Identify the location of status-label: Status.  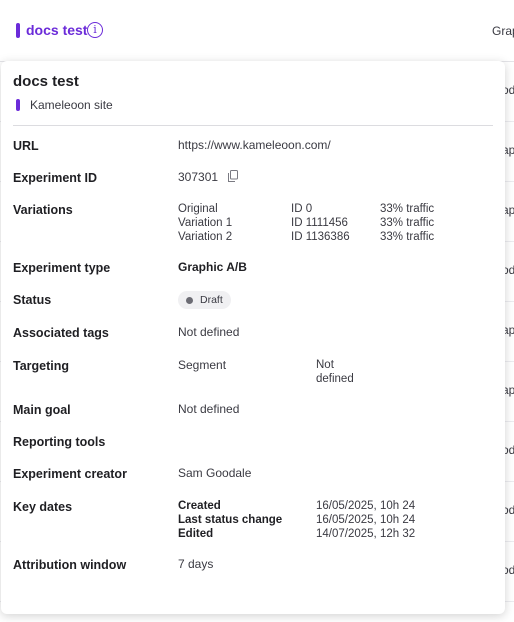
(32, 300).